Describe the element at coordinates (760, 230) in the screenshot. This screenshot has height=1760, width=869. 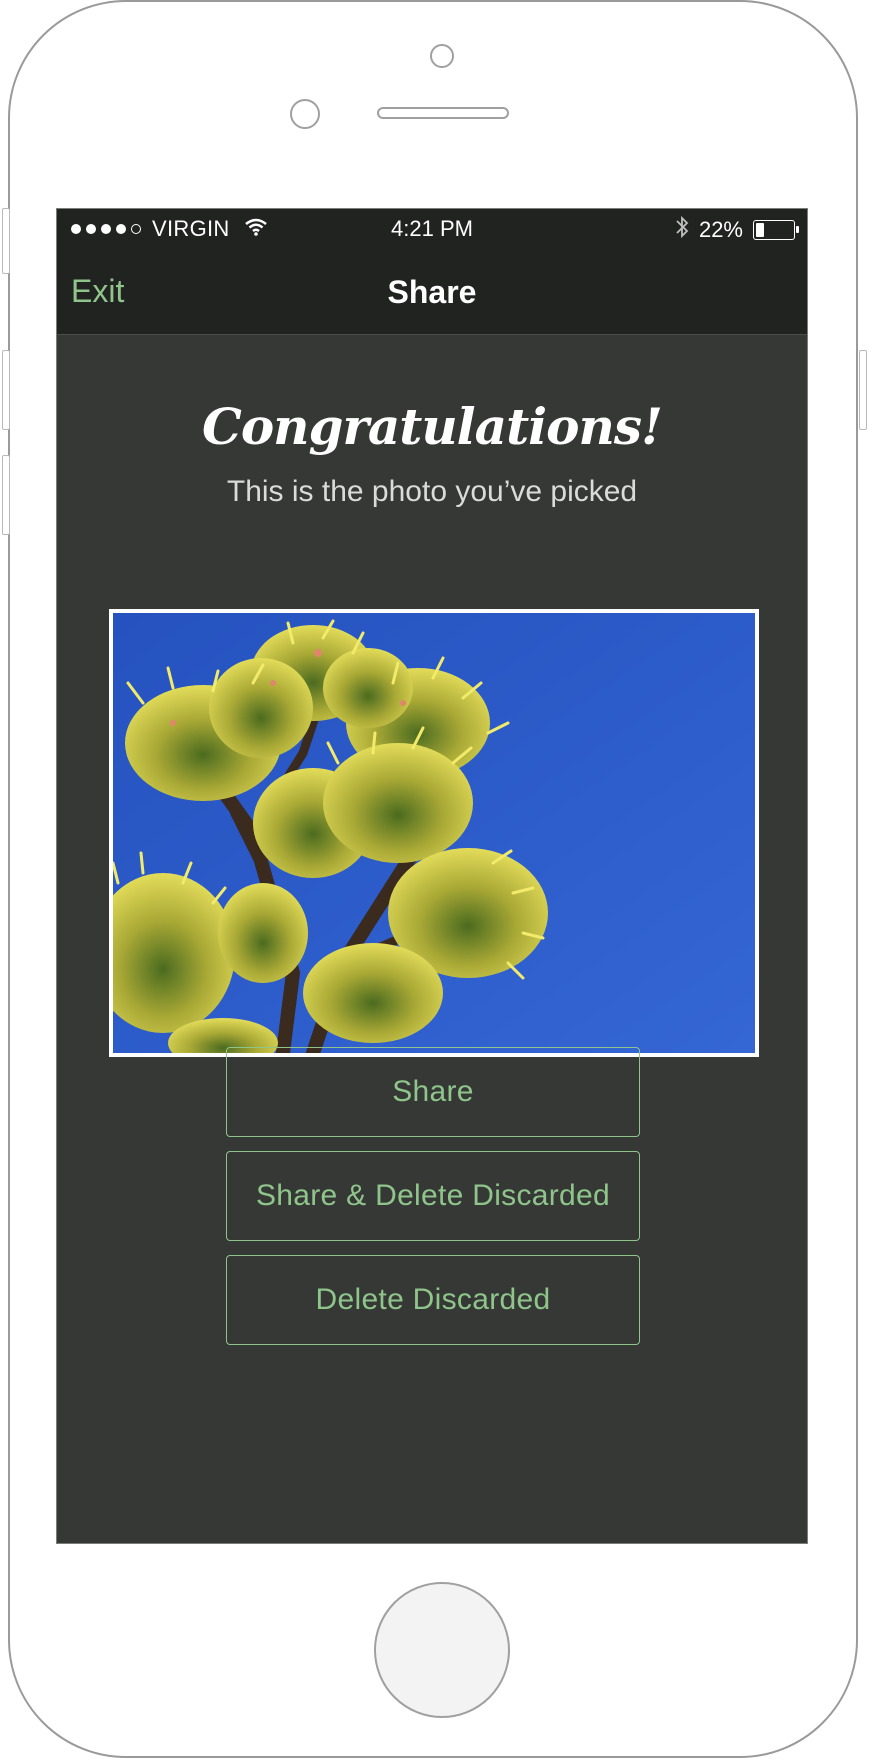
I see `battery-level-fill` at that location.